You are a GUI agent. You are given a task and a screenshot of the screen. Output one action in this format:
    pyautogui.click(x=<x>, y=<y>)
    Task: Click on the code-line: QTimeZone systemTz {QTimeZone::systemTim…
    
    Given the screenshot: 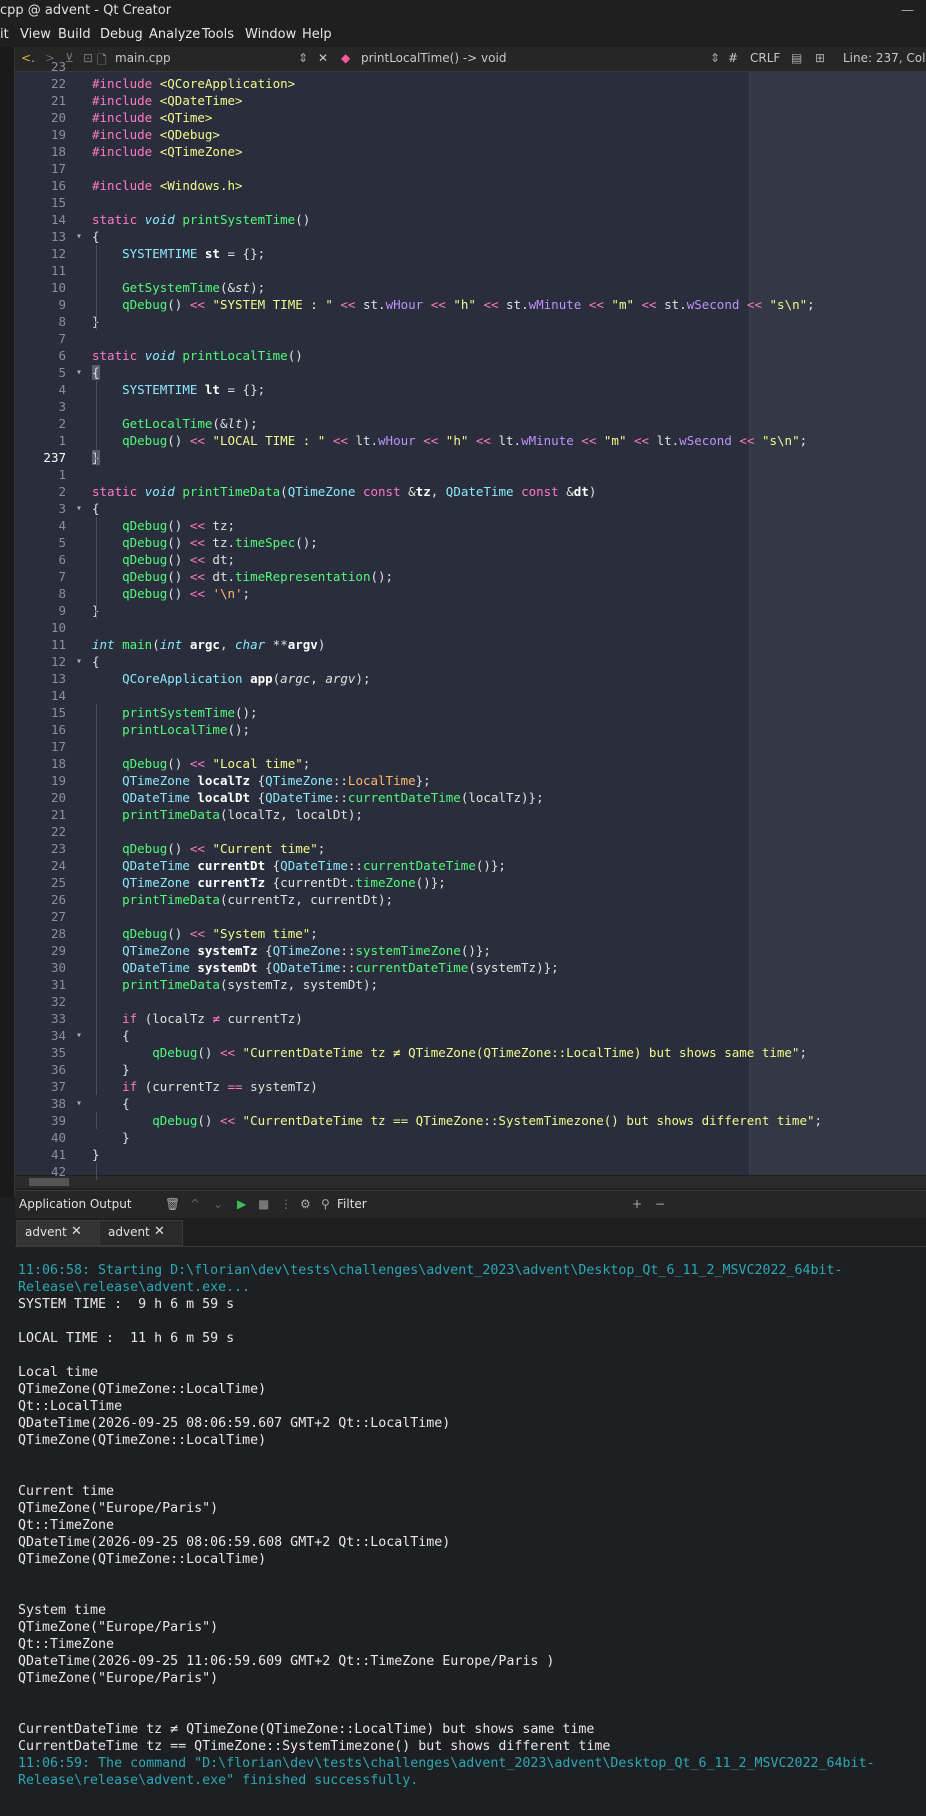 What is the action you would take?
    pyautogui.click(x=291, y=950)
    